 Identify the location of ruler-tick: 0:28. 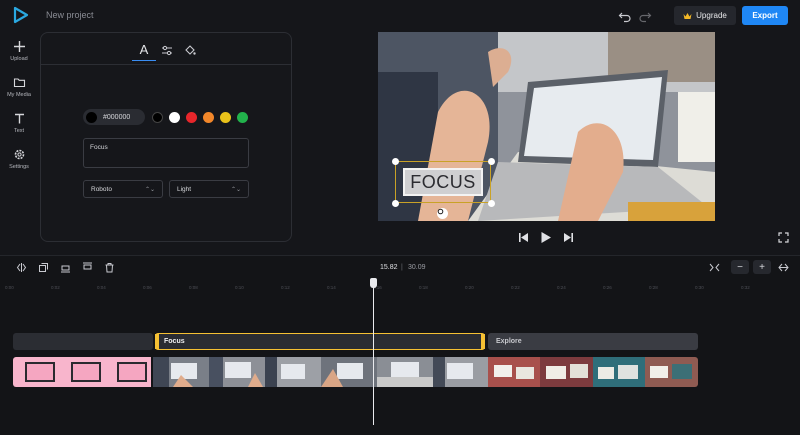
(653, 287).